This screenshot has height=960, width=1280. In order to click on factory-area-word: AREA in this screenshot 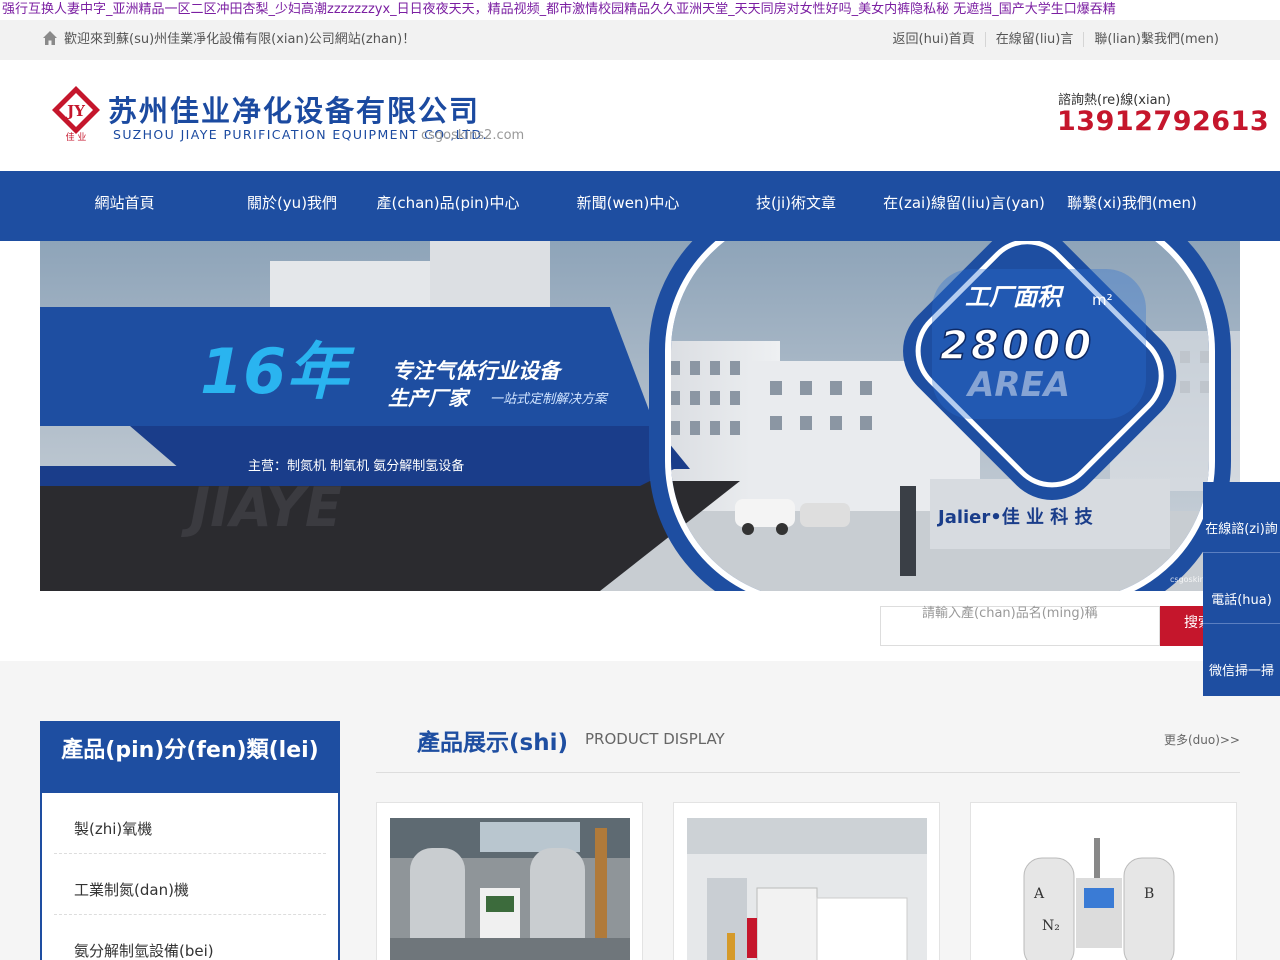, I will do `click(1017, 385)`.